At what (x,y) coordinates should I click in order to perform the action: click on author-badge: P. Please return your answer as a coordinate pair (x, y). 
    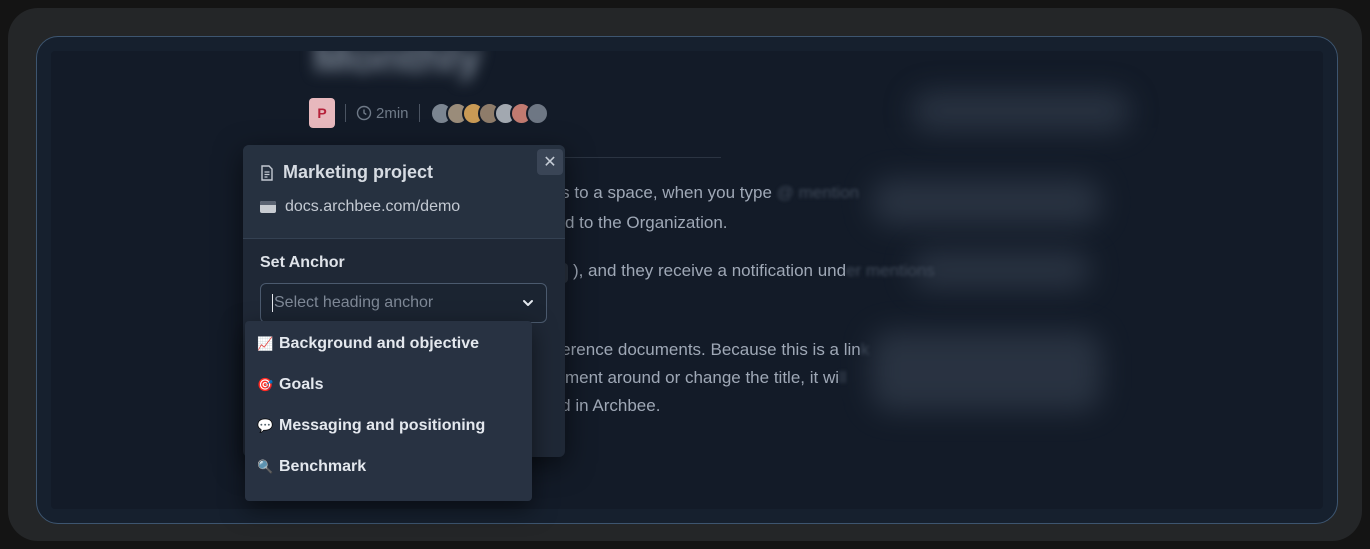
    Looking at the image, I should click on (322, 113).